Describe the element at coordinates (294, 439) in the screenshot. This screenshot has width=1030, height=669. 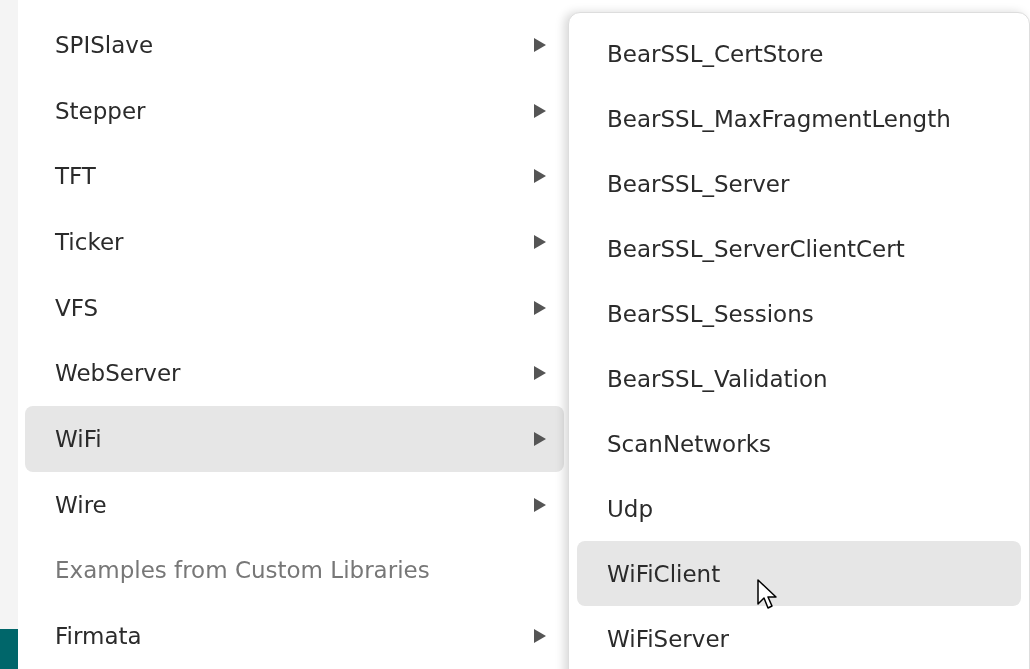
I see `menu-item: WiFi` at that location.